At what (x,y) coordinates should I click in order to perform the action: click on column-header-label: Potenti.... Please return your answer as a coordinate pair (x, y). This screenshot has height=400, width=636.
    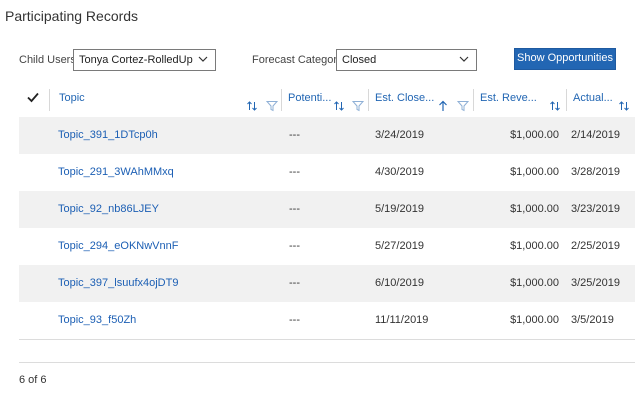
    Looking at the image, I should click on (310, 98).